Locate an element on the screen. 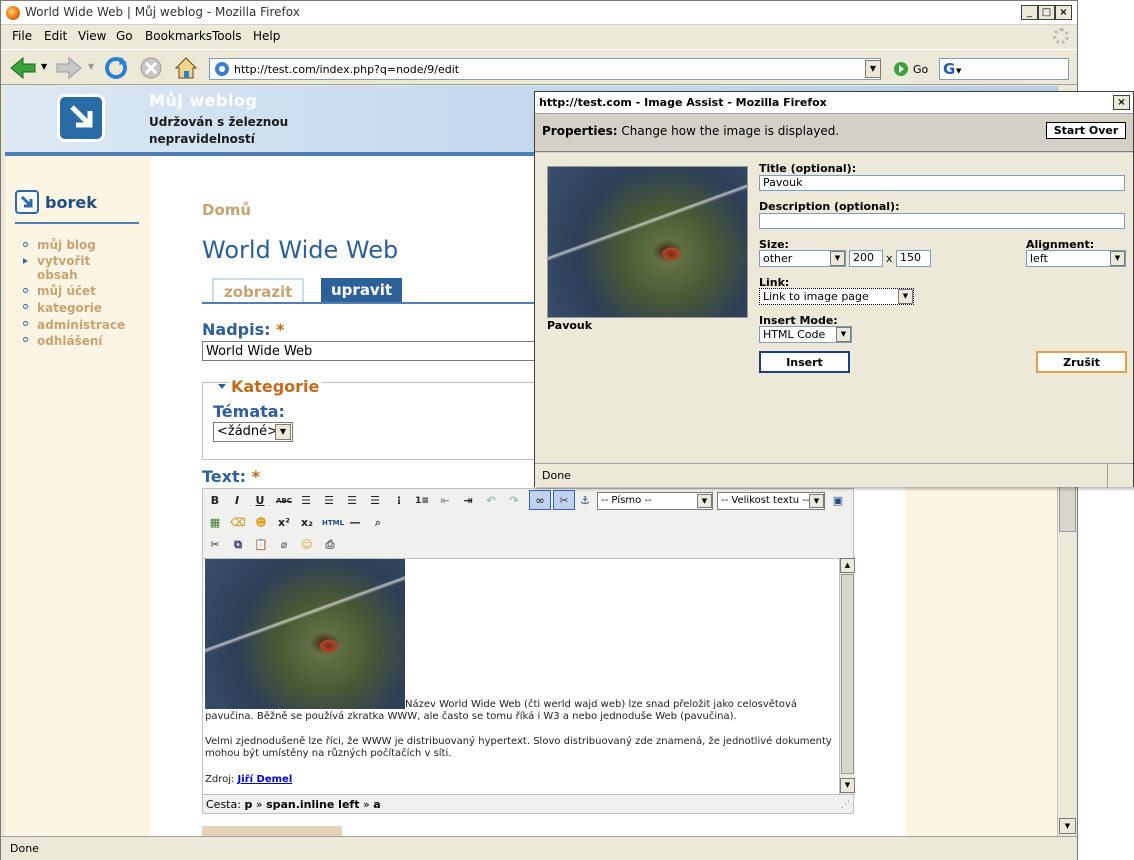  menu-tools: Tools is located at coordinates (227, 36).